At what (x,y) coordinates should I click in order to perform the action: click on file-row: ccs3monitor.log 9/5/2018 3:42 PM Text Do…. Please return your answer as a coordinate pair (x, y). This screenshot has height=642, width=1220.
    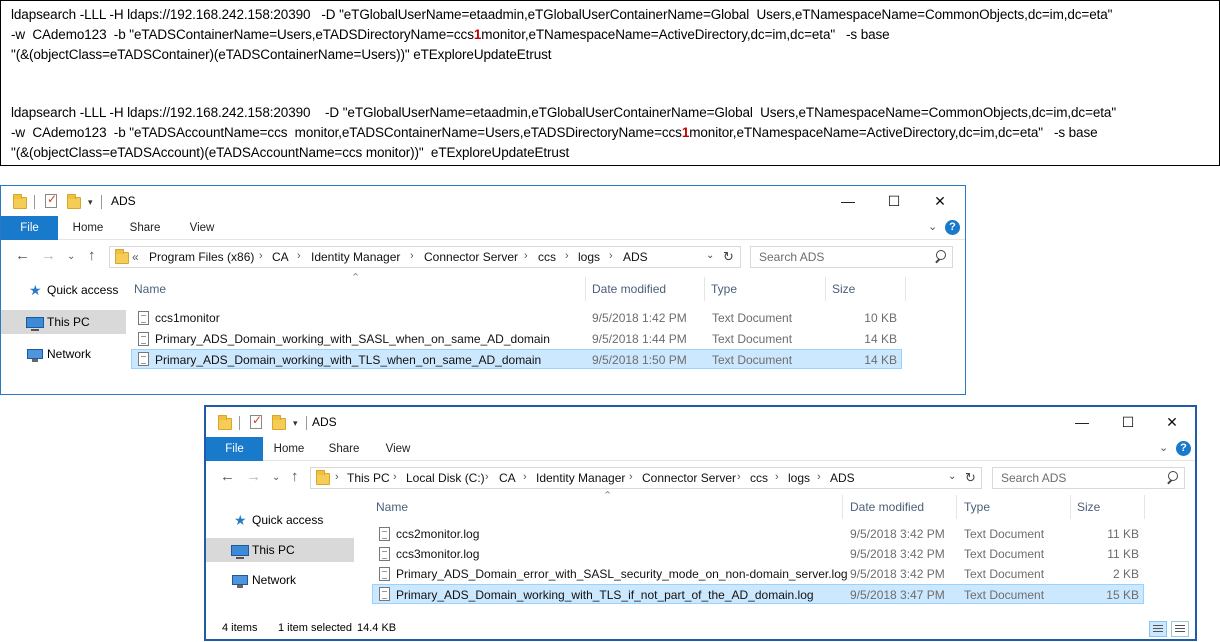
    Looking at the image, I should click on (758, 554).